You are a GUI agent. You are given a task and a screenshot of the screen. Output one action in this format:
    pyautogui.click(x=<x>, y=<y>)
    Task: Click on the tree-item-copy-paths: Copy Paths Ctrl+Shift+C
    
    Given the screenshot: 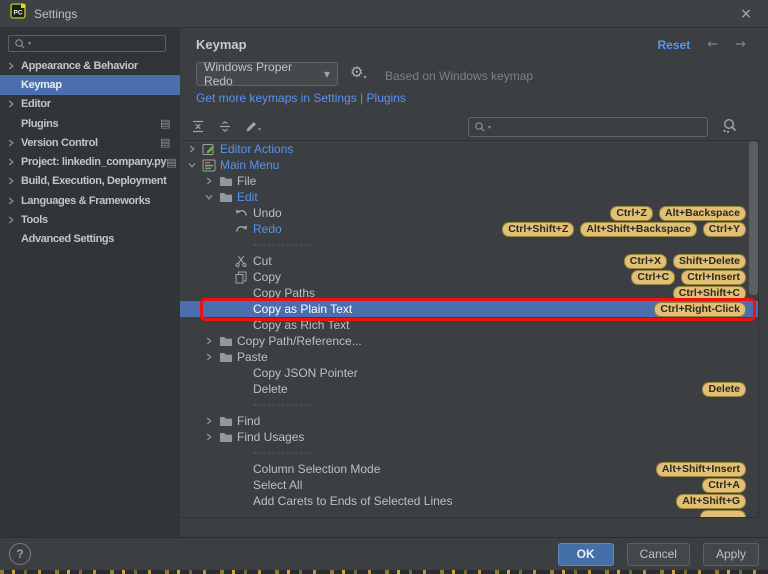 What is the action you would take?
    pyautogui.click(x=469, y=293)
    